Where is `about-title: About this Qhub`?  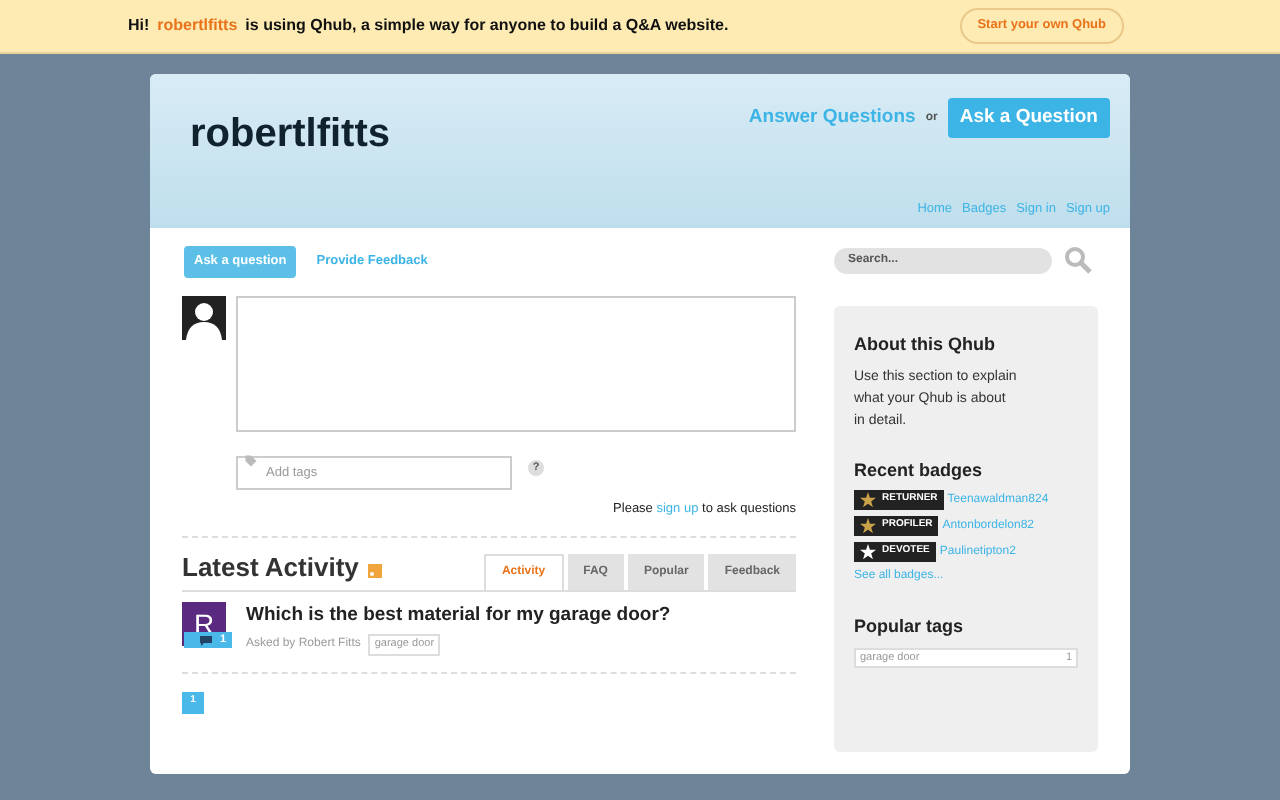
about-title: About this Qhub is located at coordinates (925, 345).